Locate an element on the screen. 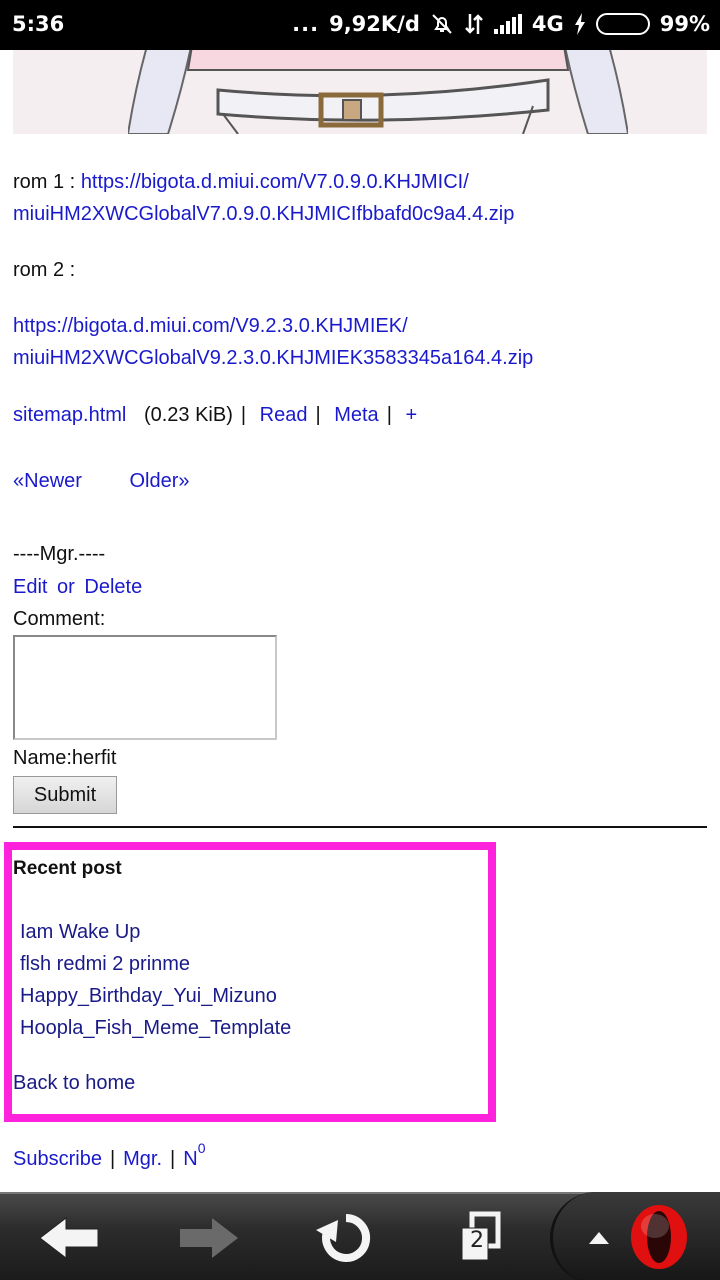  delete-link: Delete is located at coordinates (113, 587).